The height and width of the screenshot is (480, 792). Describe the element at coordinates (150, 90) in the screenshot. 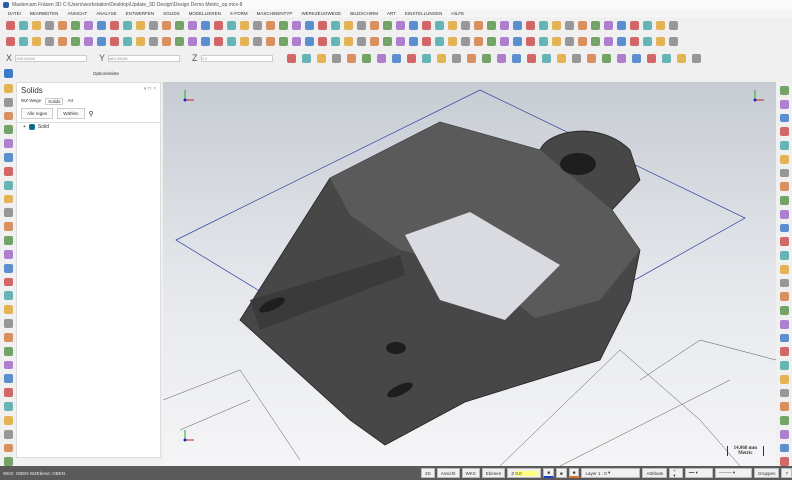

I see `panel-controls-icon: ▾ ⊓ ×` at that location.